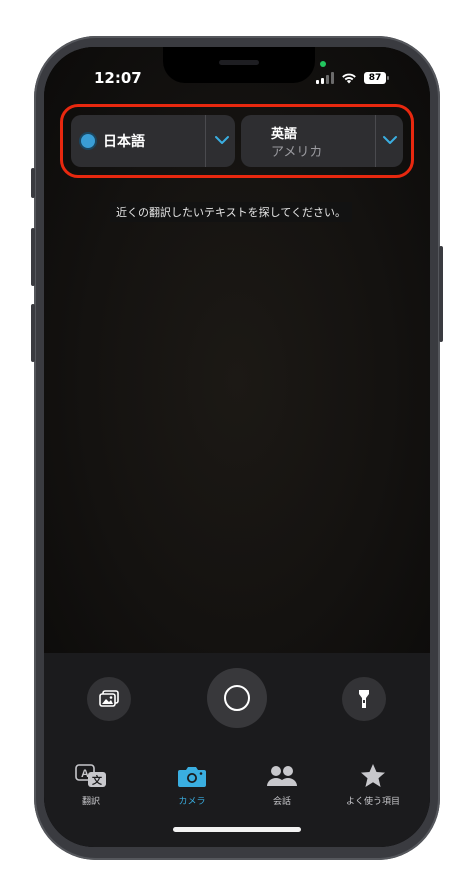 Image resolution: width=474 pixels, height=896 pixels. I want to click on photo-library-icon, so click(109, 698).